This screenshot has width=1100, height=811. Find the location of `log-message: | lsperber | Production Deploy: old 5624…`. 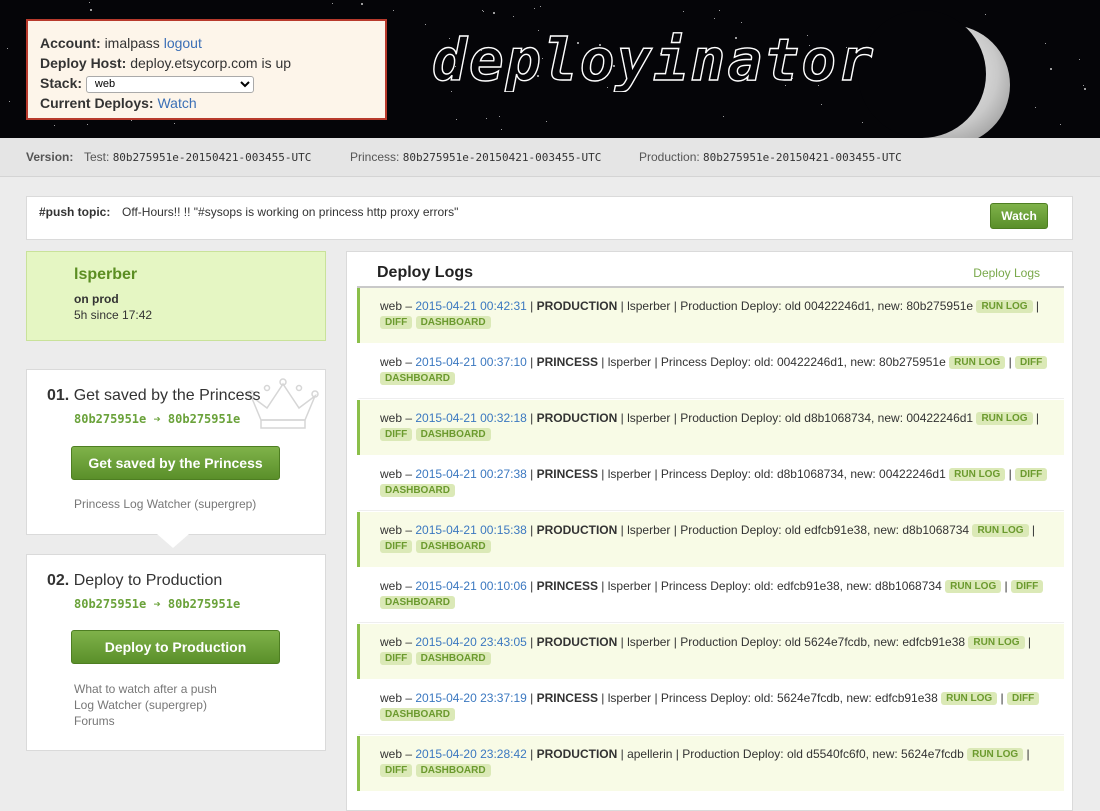

log-message: | lsperber | Production Deploy: old 5624… is located at coordinates (791, 642).